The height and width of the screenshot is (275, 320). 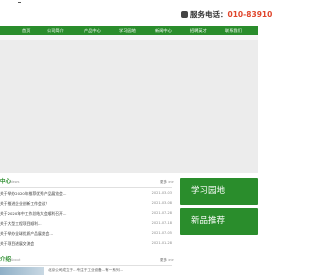 I want to click on hotline-number: 010-83910, so click(x=250, y=14).